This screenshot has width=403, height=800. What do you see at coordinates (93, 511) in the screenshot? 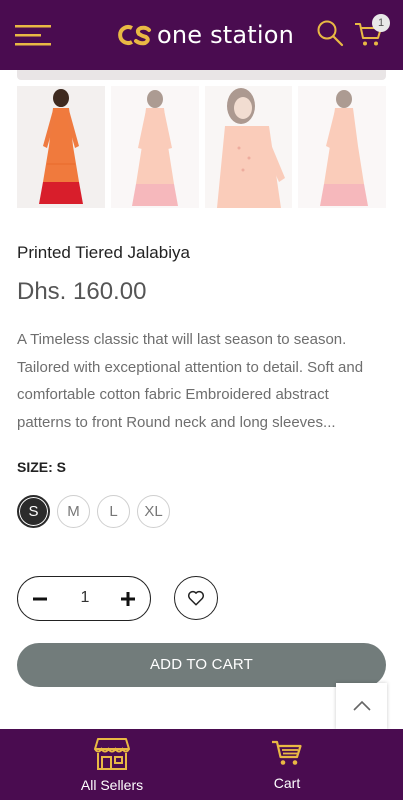
I see `size-options: S M L XL` at bounding box center [93, 511].